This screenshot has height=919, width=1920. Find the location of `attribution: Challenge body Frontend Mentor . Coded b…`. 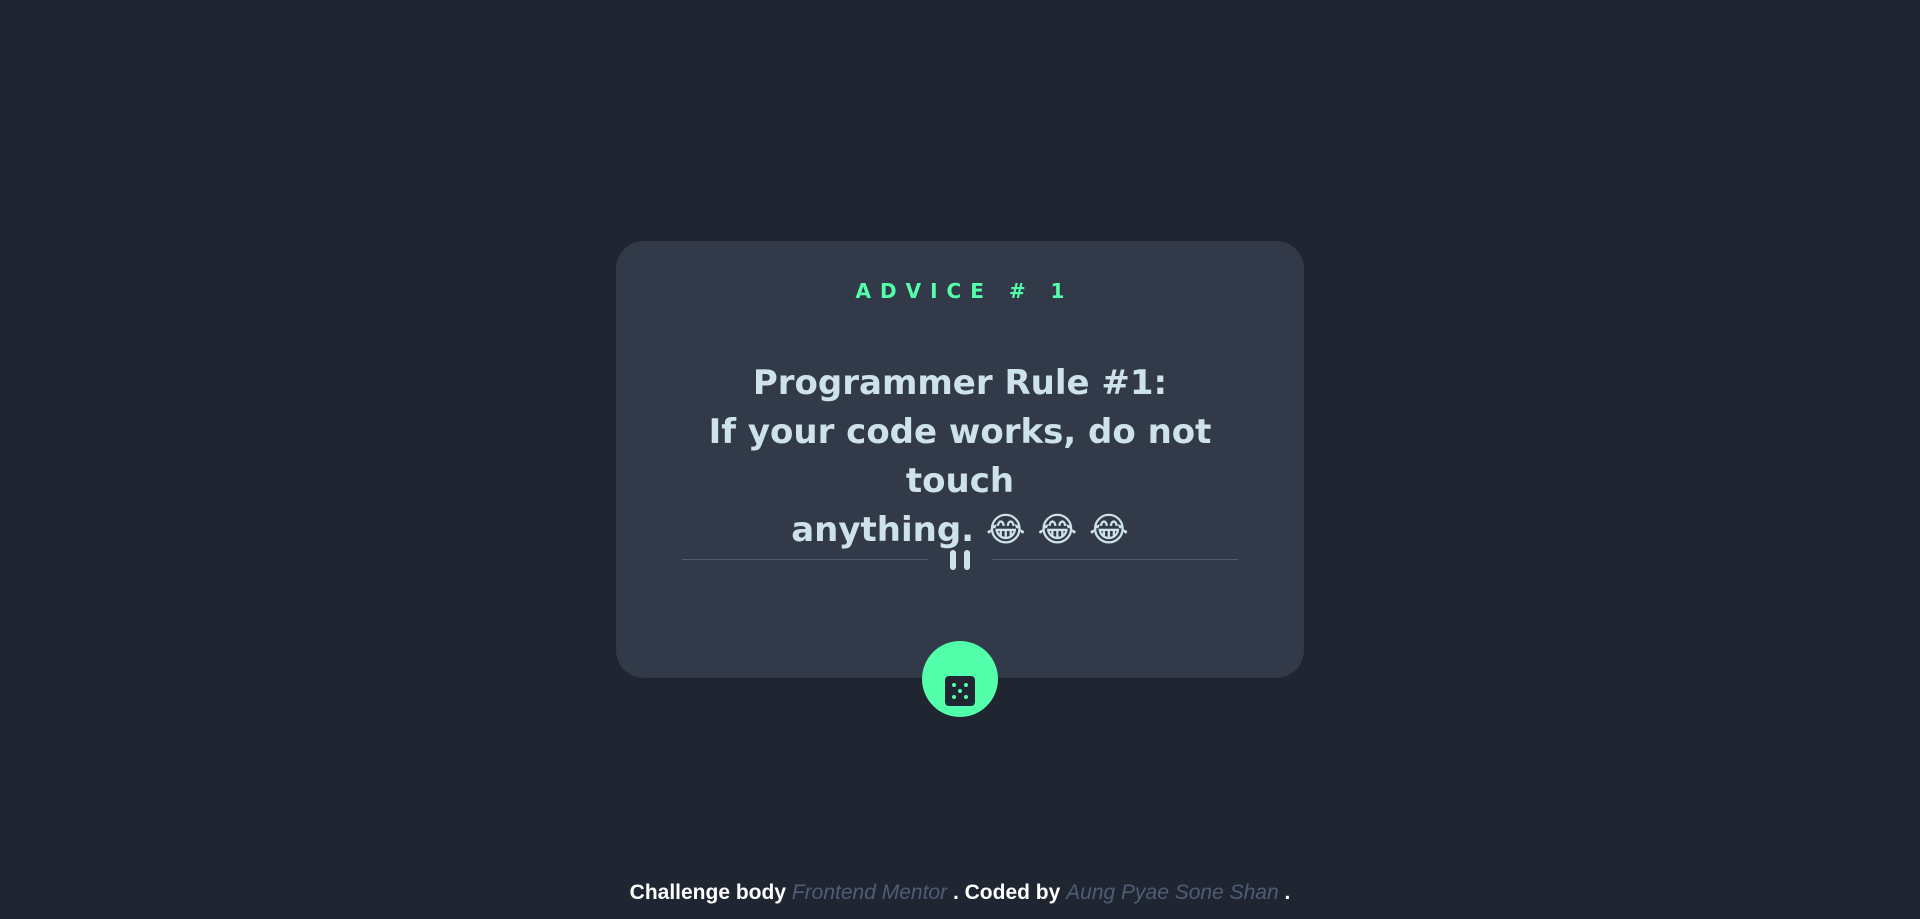

attribution: Challenge body Frontend Mentor . Coded b… is located at coordinates (960, 893).